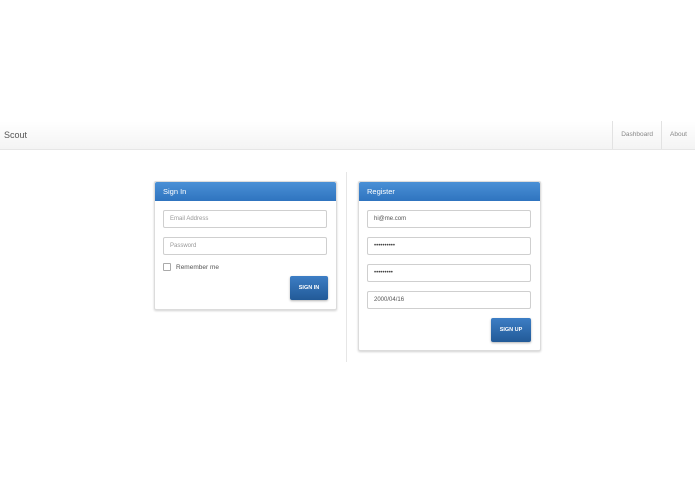 This screenshot has width=695, height=494. Describe the element at coordinates (309, 288) in the screenshot. I see `signin-button: SIGN IN` at that location.